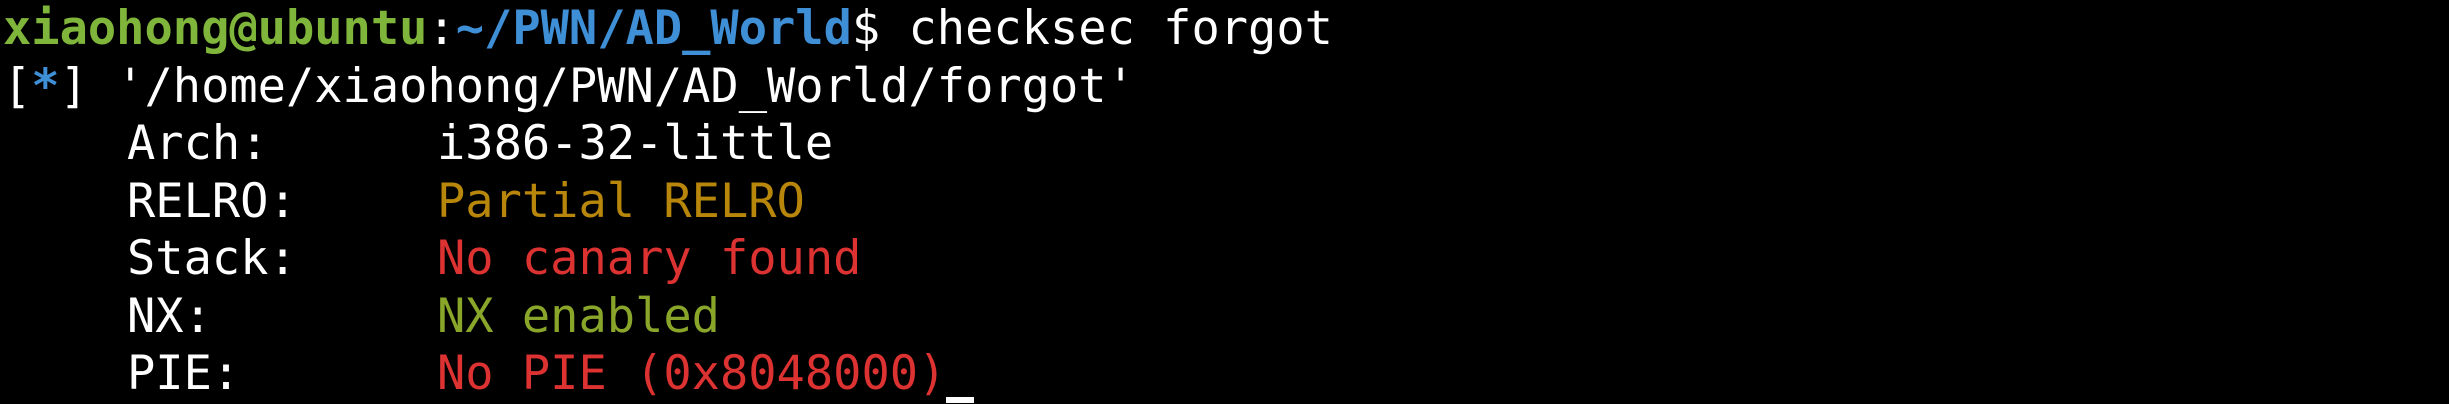  What do you see at coordinates (1226, 144) in the screenshot?
I see `checksec-row-arch: Arch: i386-32-little` at bounding box center [1226, 144].